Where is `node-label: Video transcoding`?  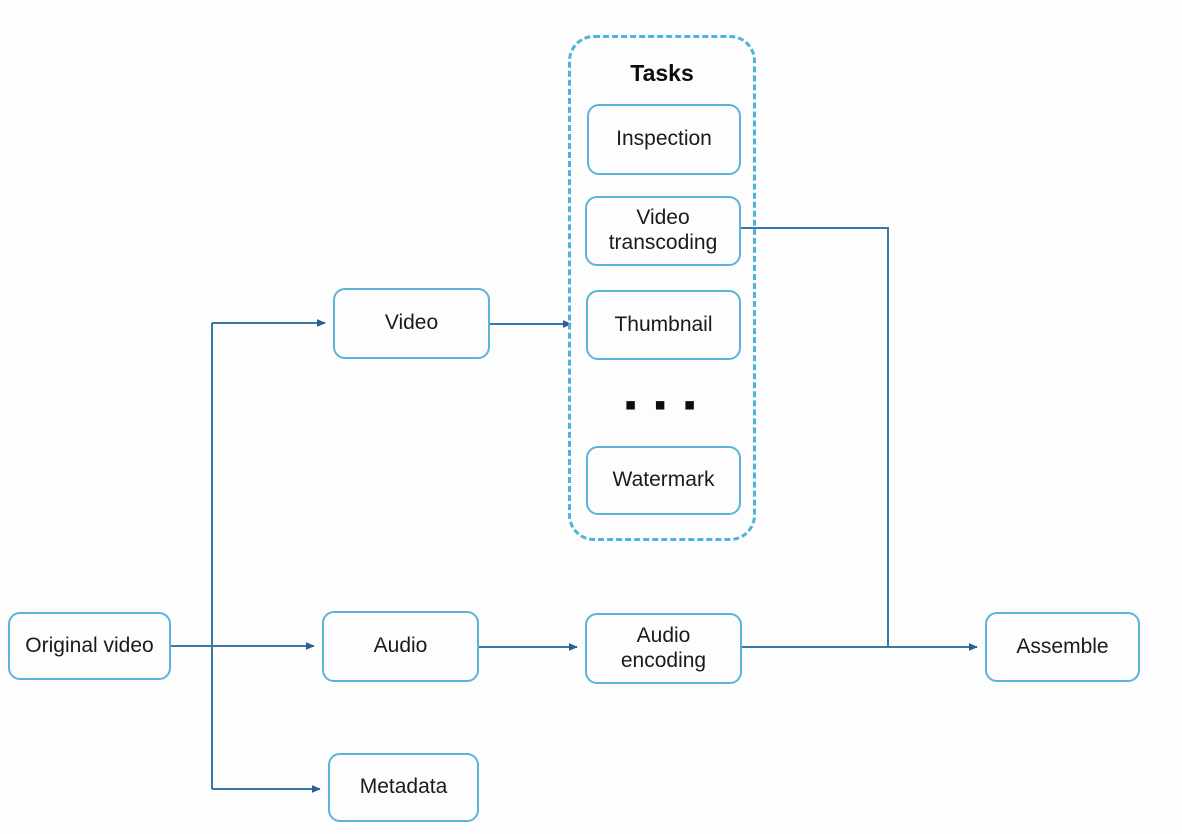 node-label: Video transcoding is located at coordinates (663, 230).